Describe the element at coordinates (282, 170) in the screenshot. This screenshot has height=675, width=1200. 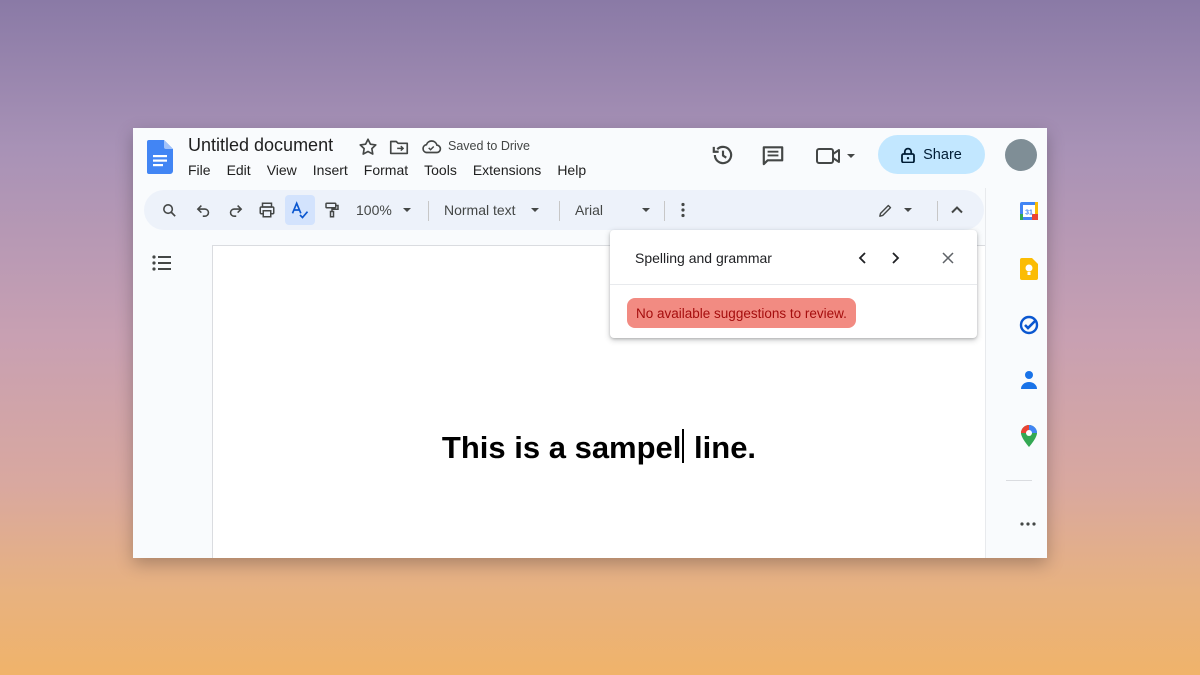
I see `menu-view: View` at that location.